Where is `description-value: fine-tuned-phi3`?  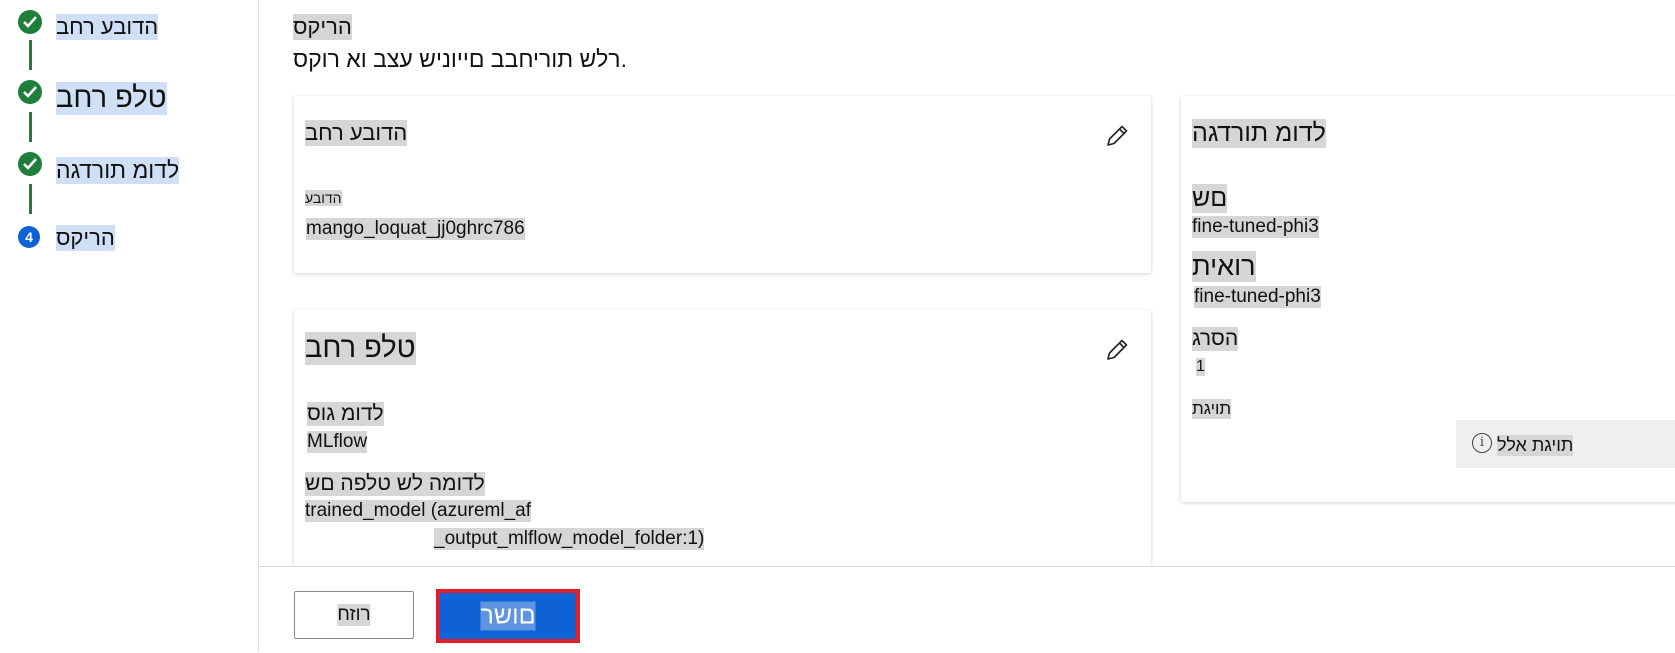
description-value: fine-tuned-phi3 is located at coordinates (1257, 297).